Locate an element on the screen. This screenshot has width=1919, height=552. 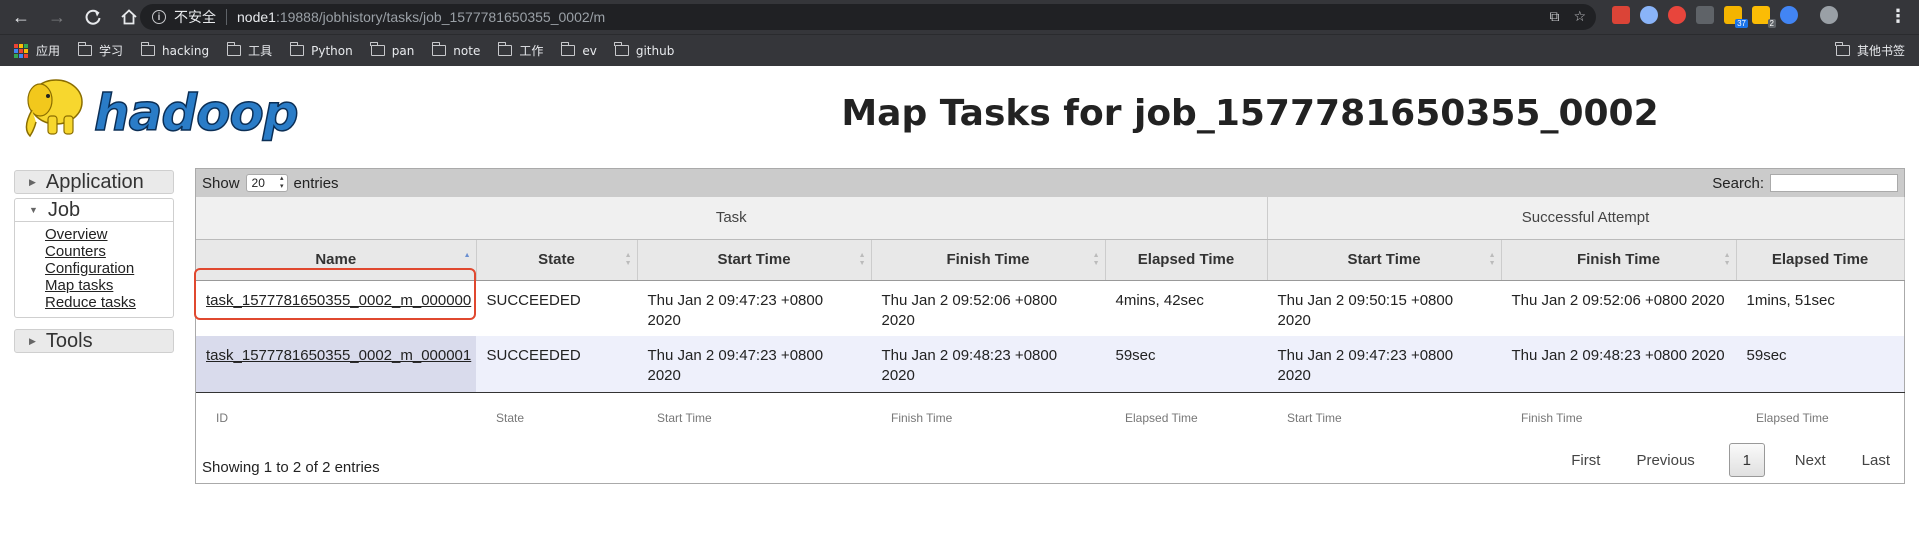
bookmark-folder: ev is located at coordinates (578, 50).